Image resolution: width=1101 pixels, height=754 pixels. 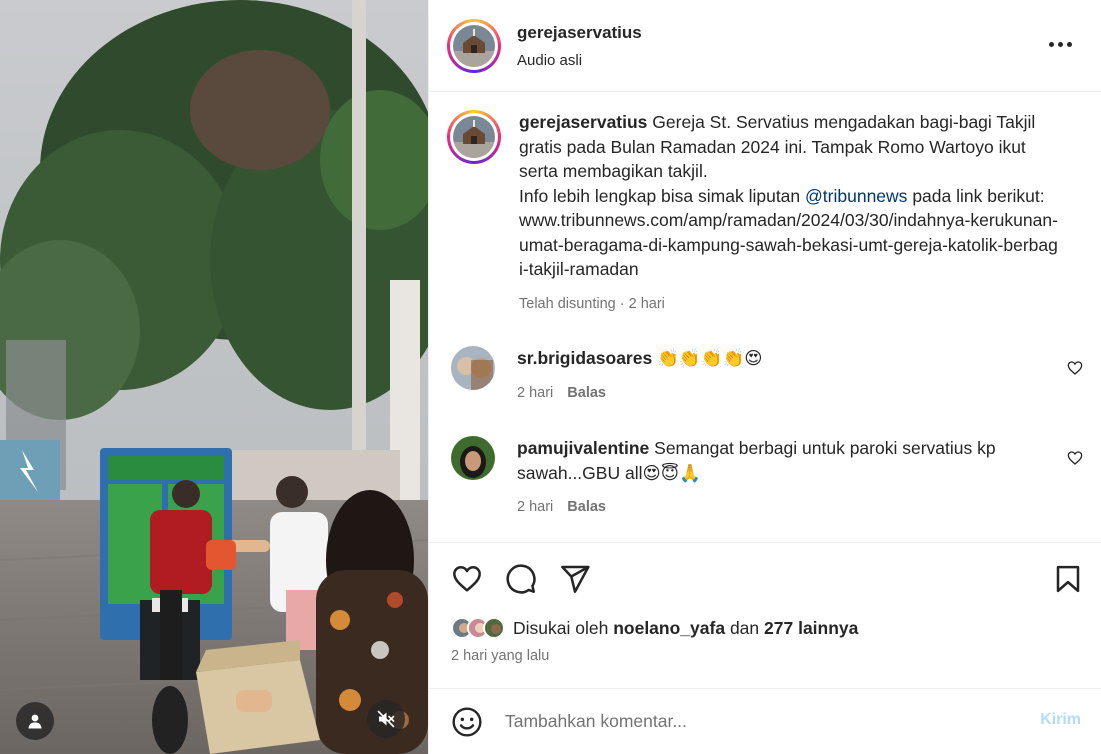 What do you see at coordinates (669, 628) in the screenshot?
I see `liker-username: noelano_yafa` at bounding box center [669, 628].